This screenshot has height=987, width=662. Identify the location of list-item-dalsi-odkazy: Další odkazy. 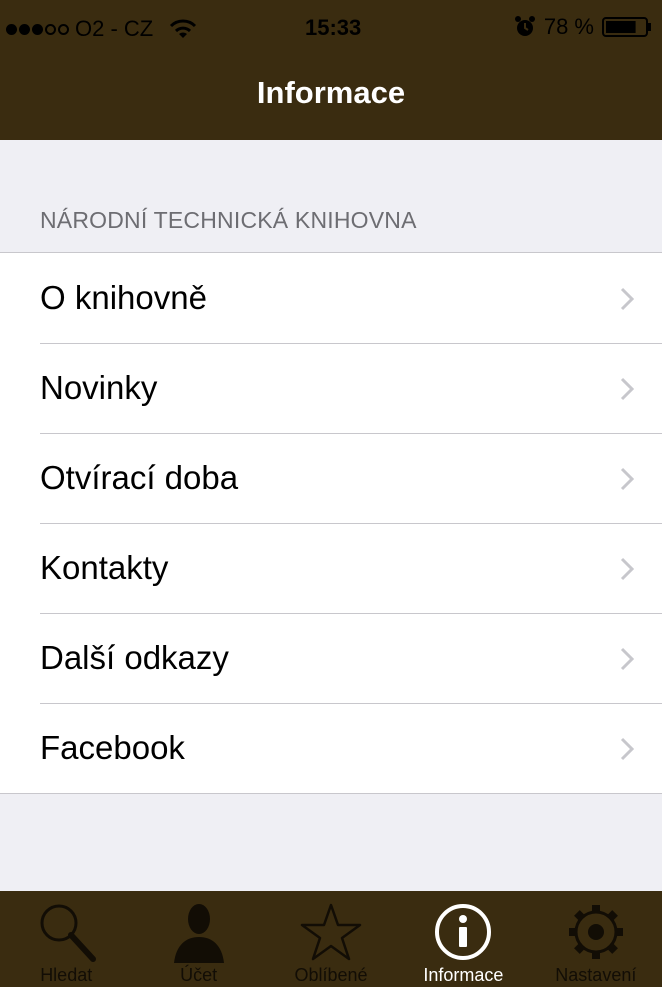
(331, 658).